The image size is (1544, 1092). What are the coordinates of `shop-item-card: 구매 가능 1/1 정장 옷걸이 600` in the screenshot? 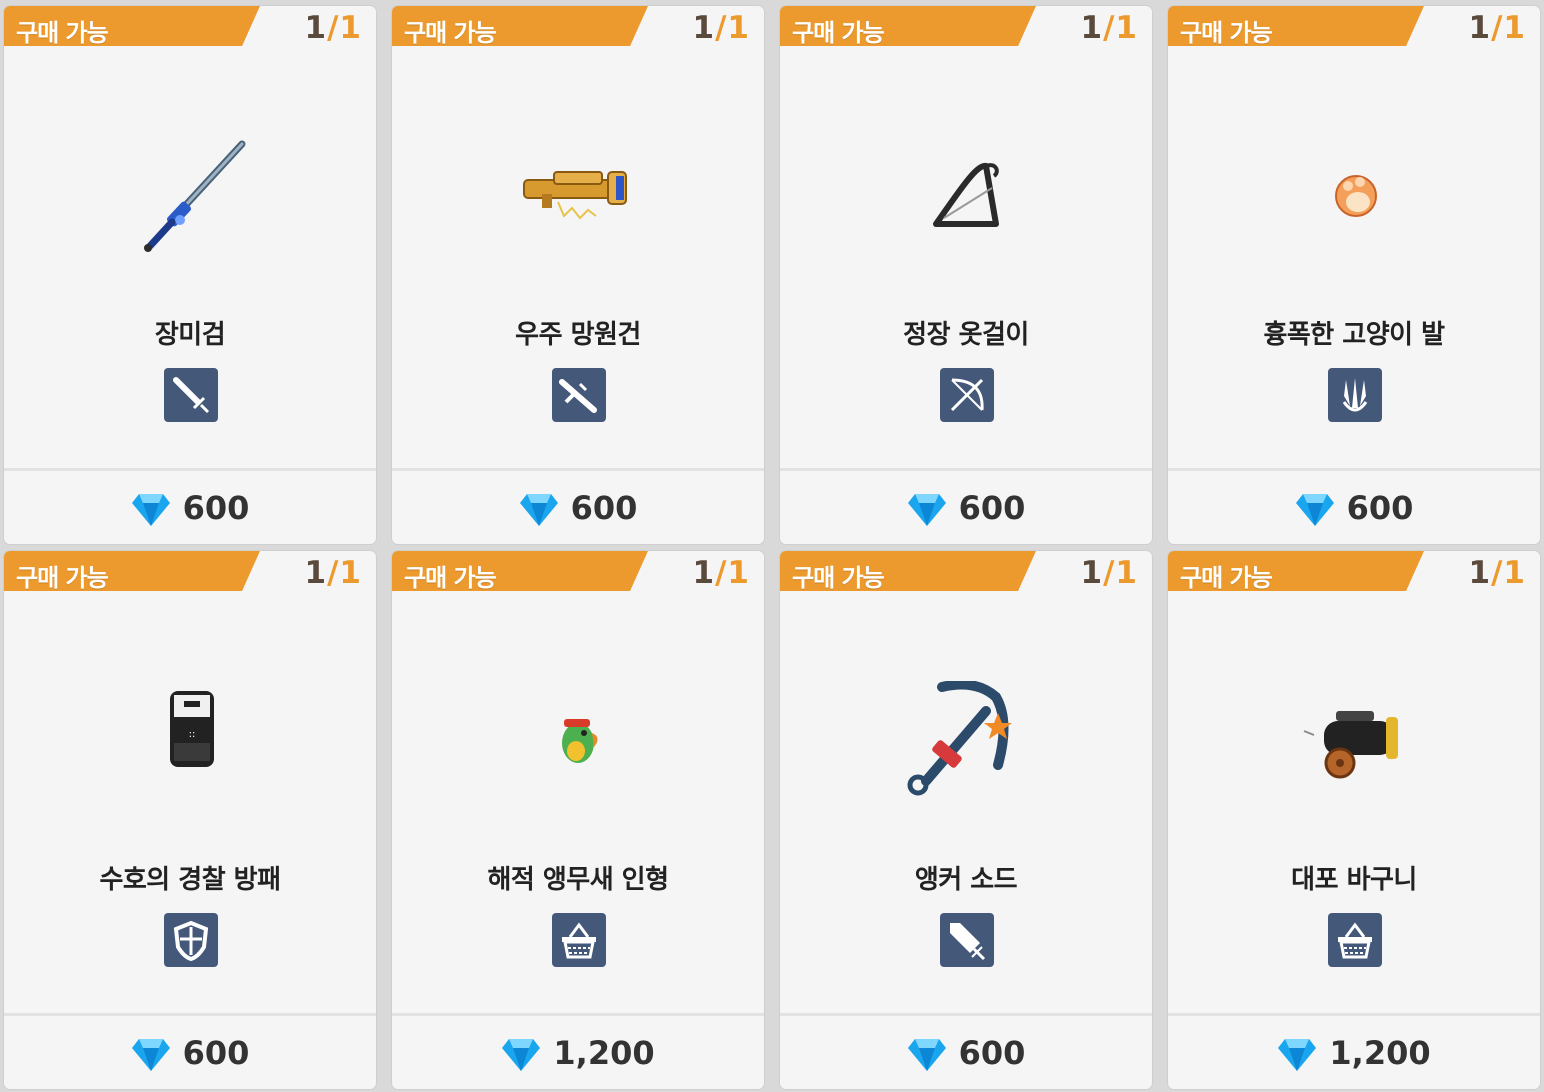 It's located at (966, 275).